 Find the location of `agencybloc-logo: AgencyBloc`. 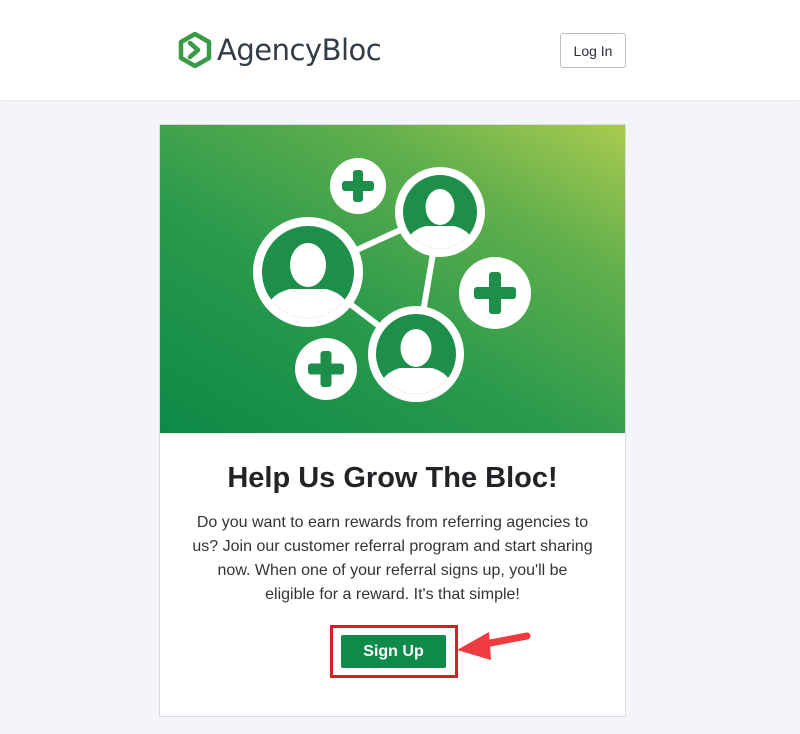

agencybloc-logo: AgencyBloc is located at coordinates (279, 50).